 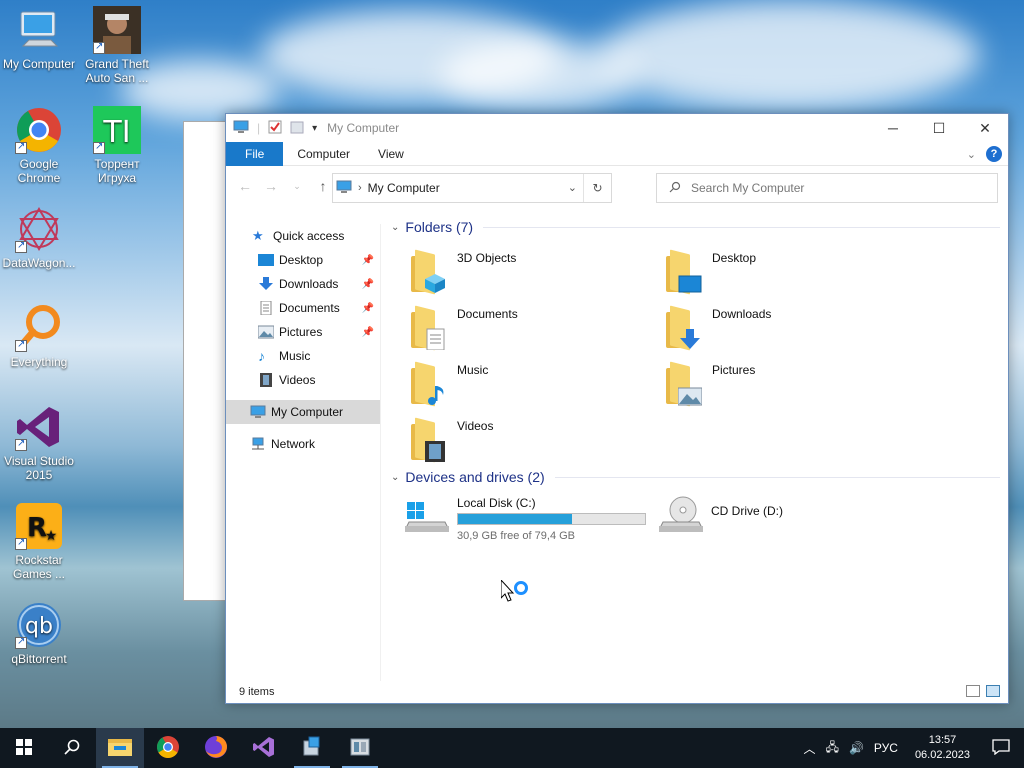 What do you see at coordinates (748, 188) in the screenshot?
I see `search-placeholder: Search My Computer` at bounding box center [748, 188].